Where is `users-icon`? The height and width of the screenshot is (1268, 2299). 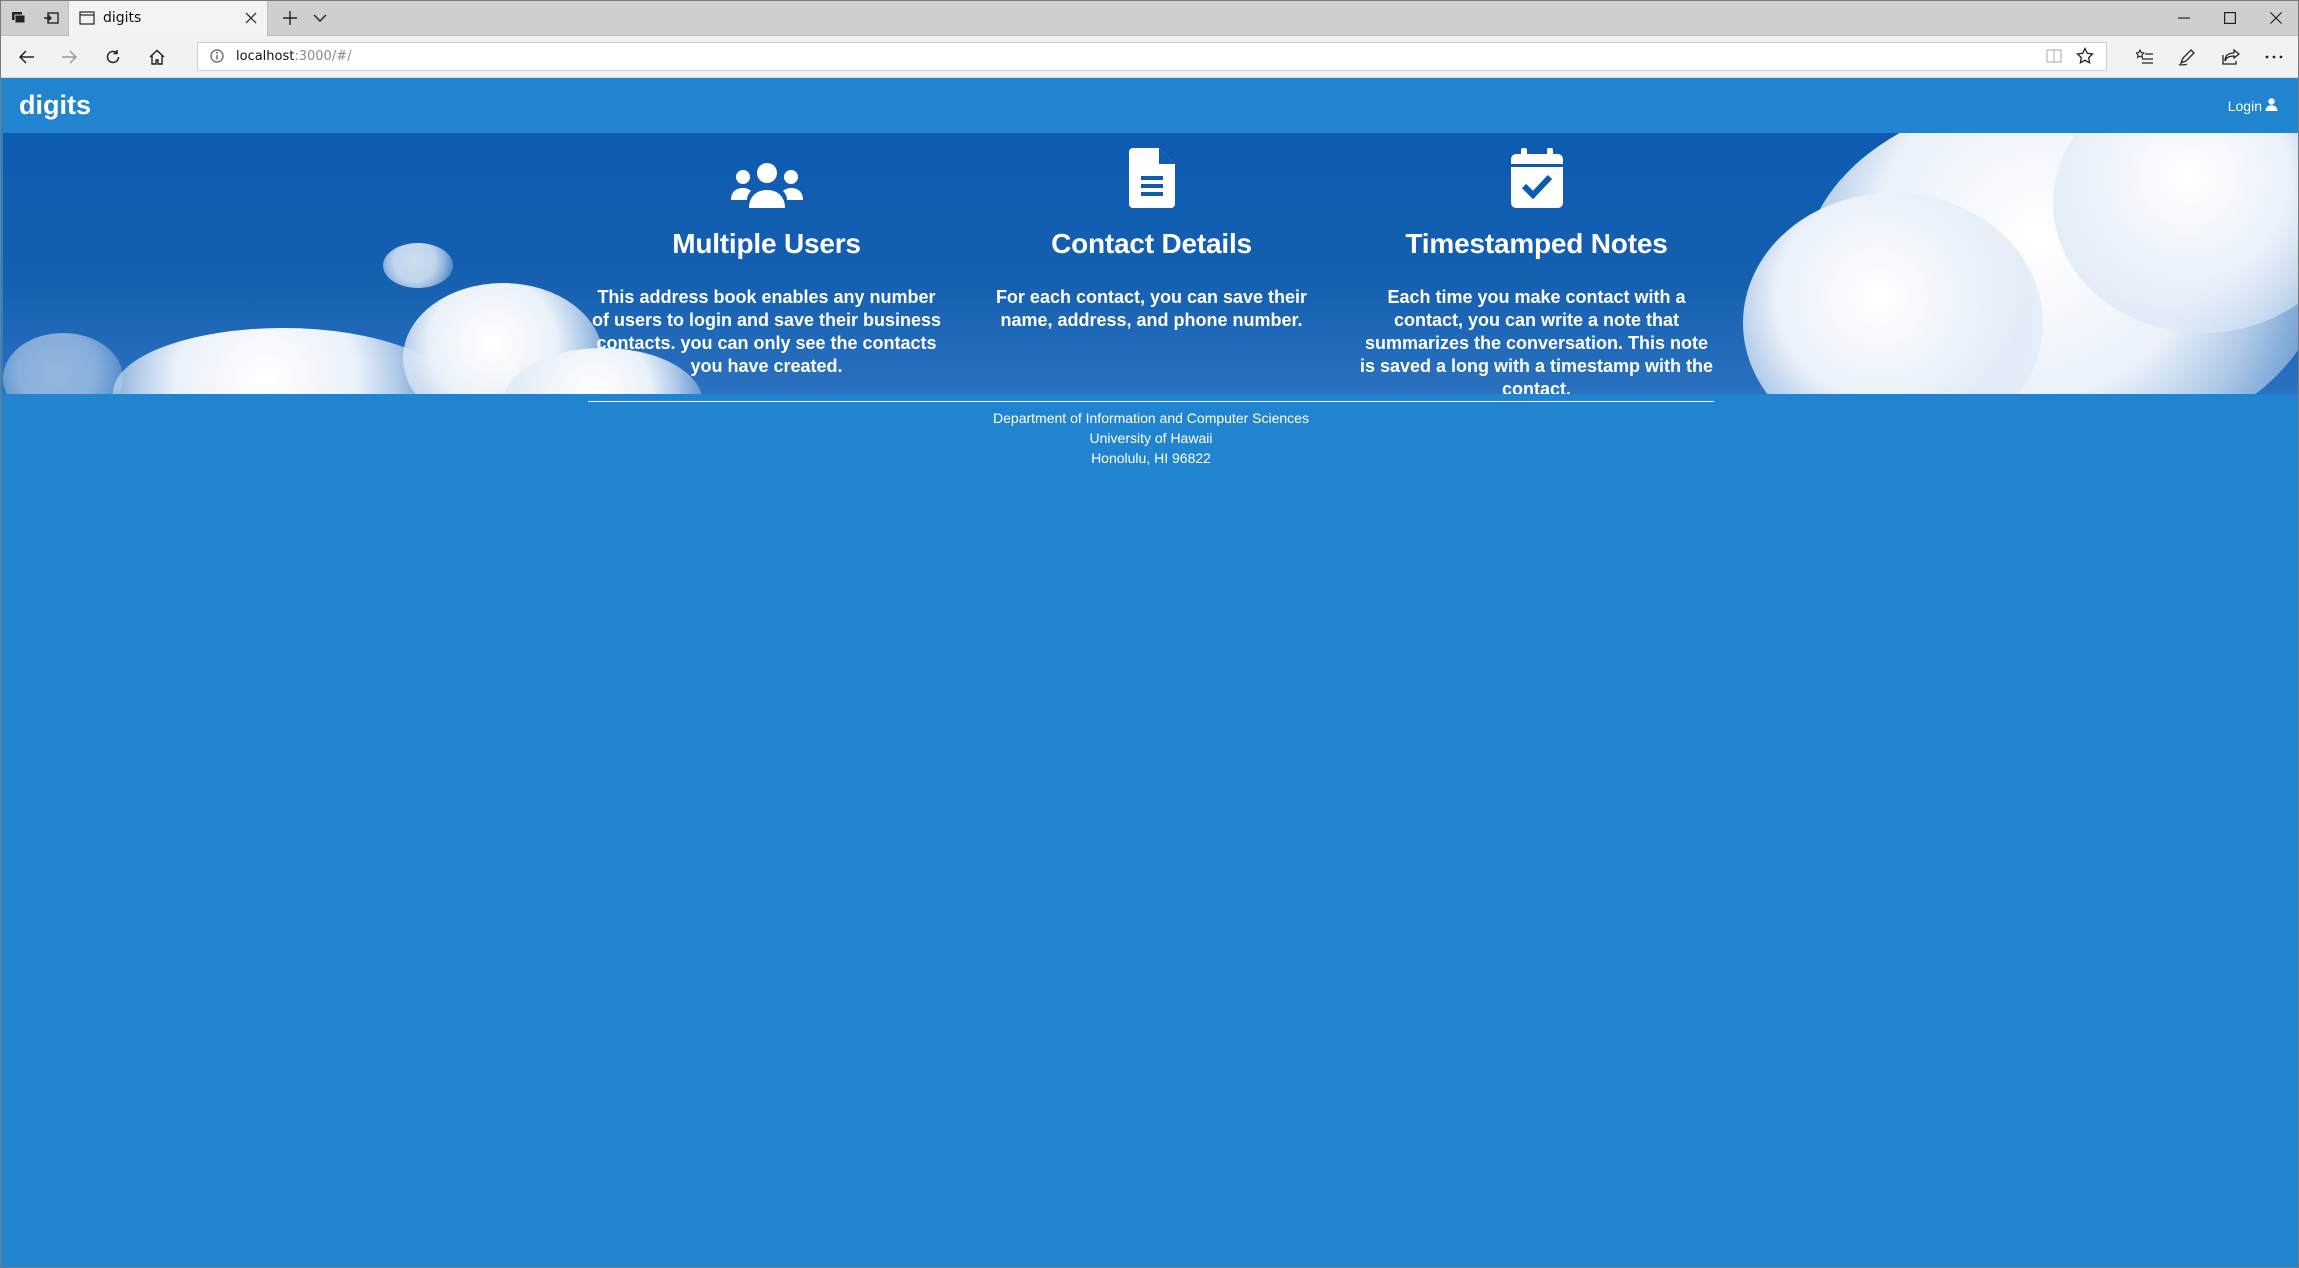
users-icon is located at coordinates (766, 170).